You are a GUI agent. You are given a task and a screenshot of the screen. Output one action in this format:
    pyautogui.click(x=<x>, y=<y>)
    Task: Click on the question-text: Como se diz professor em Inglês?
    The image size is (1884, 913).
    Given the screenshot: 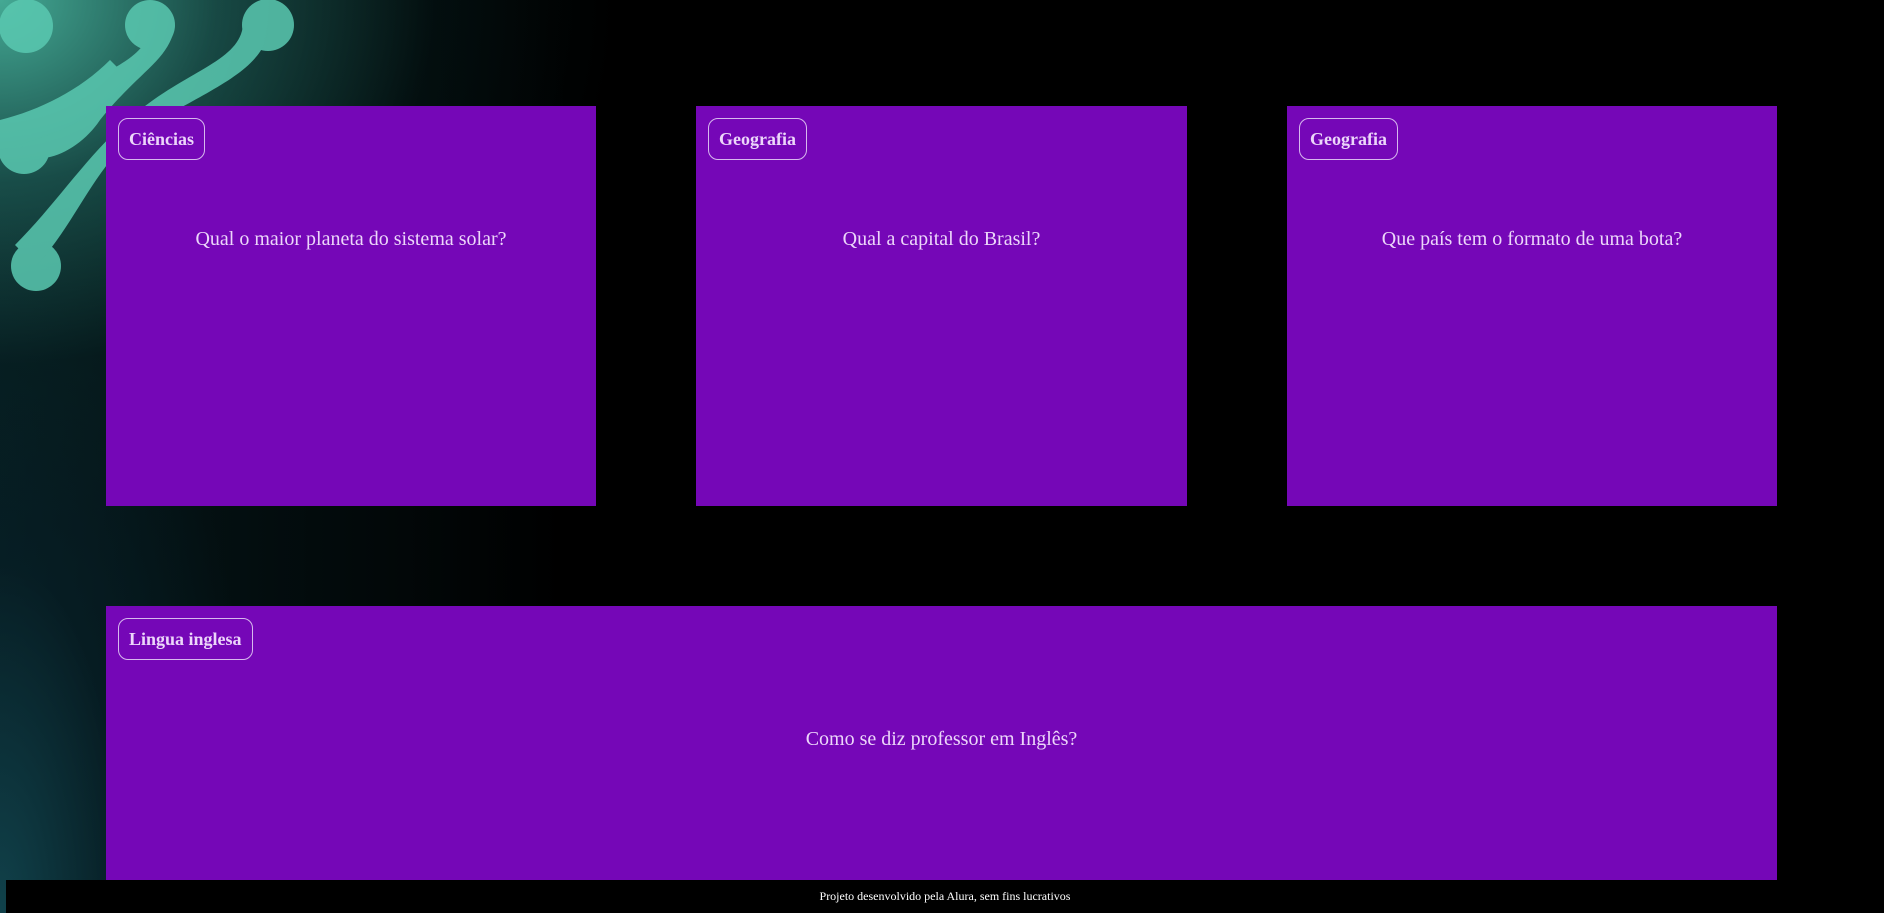 What is the action you would take?
    pyautogui.click(x=941, y=739)
    